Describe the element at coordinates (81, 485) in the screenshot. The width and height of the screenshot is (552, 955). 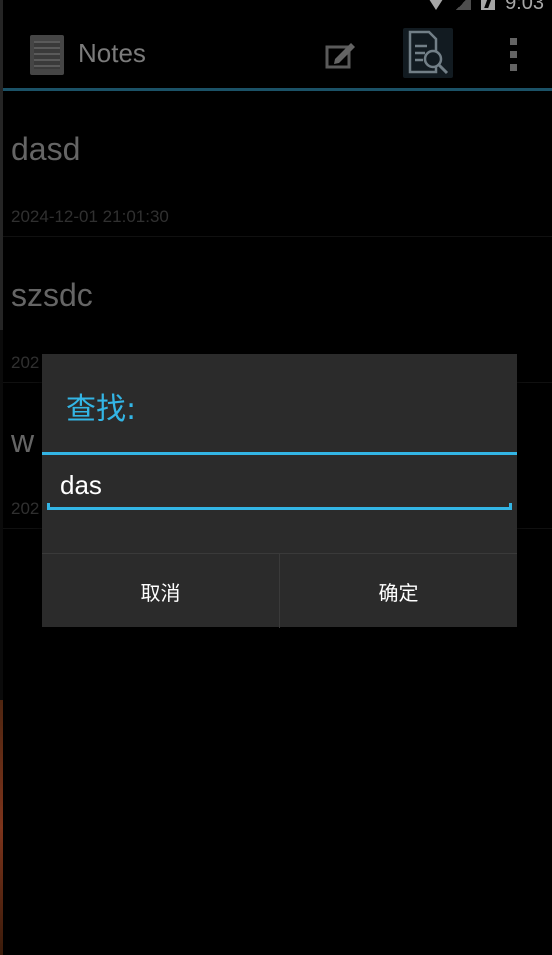
I see `search-input-value: das` at that location.